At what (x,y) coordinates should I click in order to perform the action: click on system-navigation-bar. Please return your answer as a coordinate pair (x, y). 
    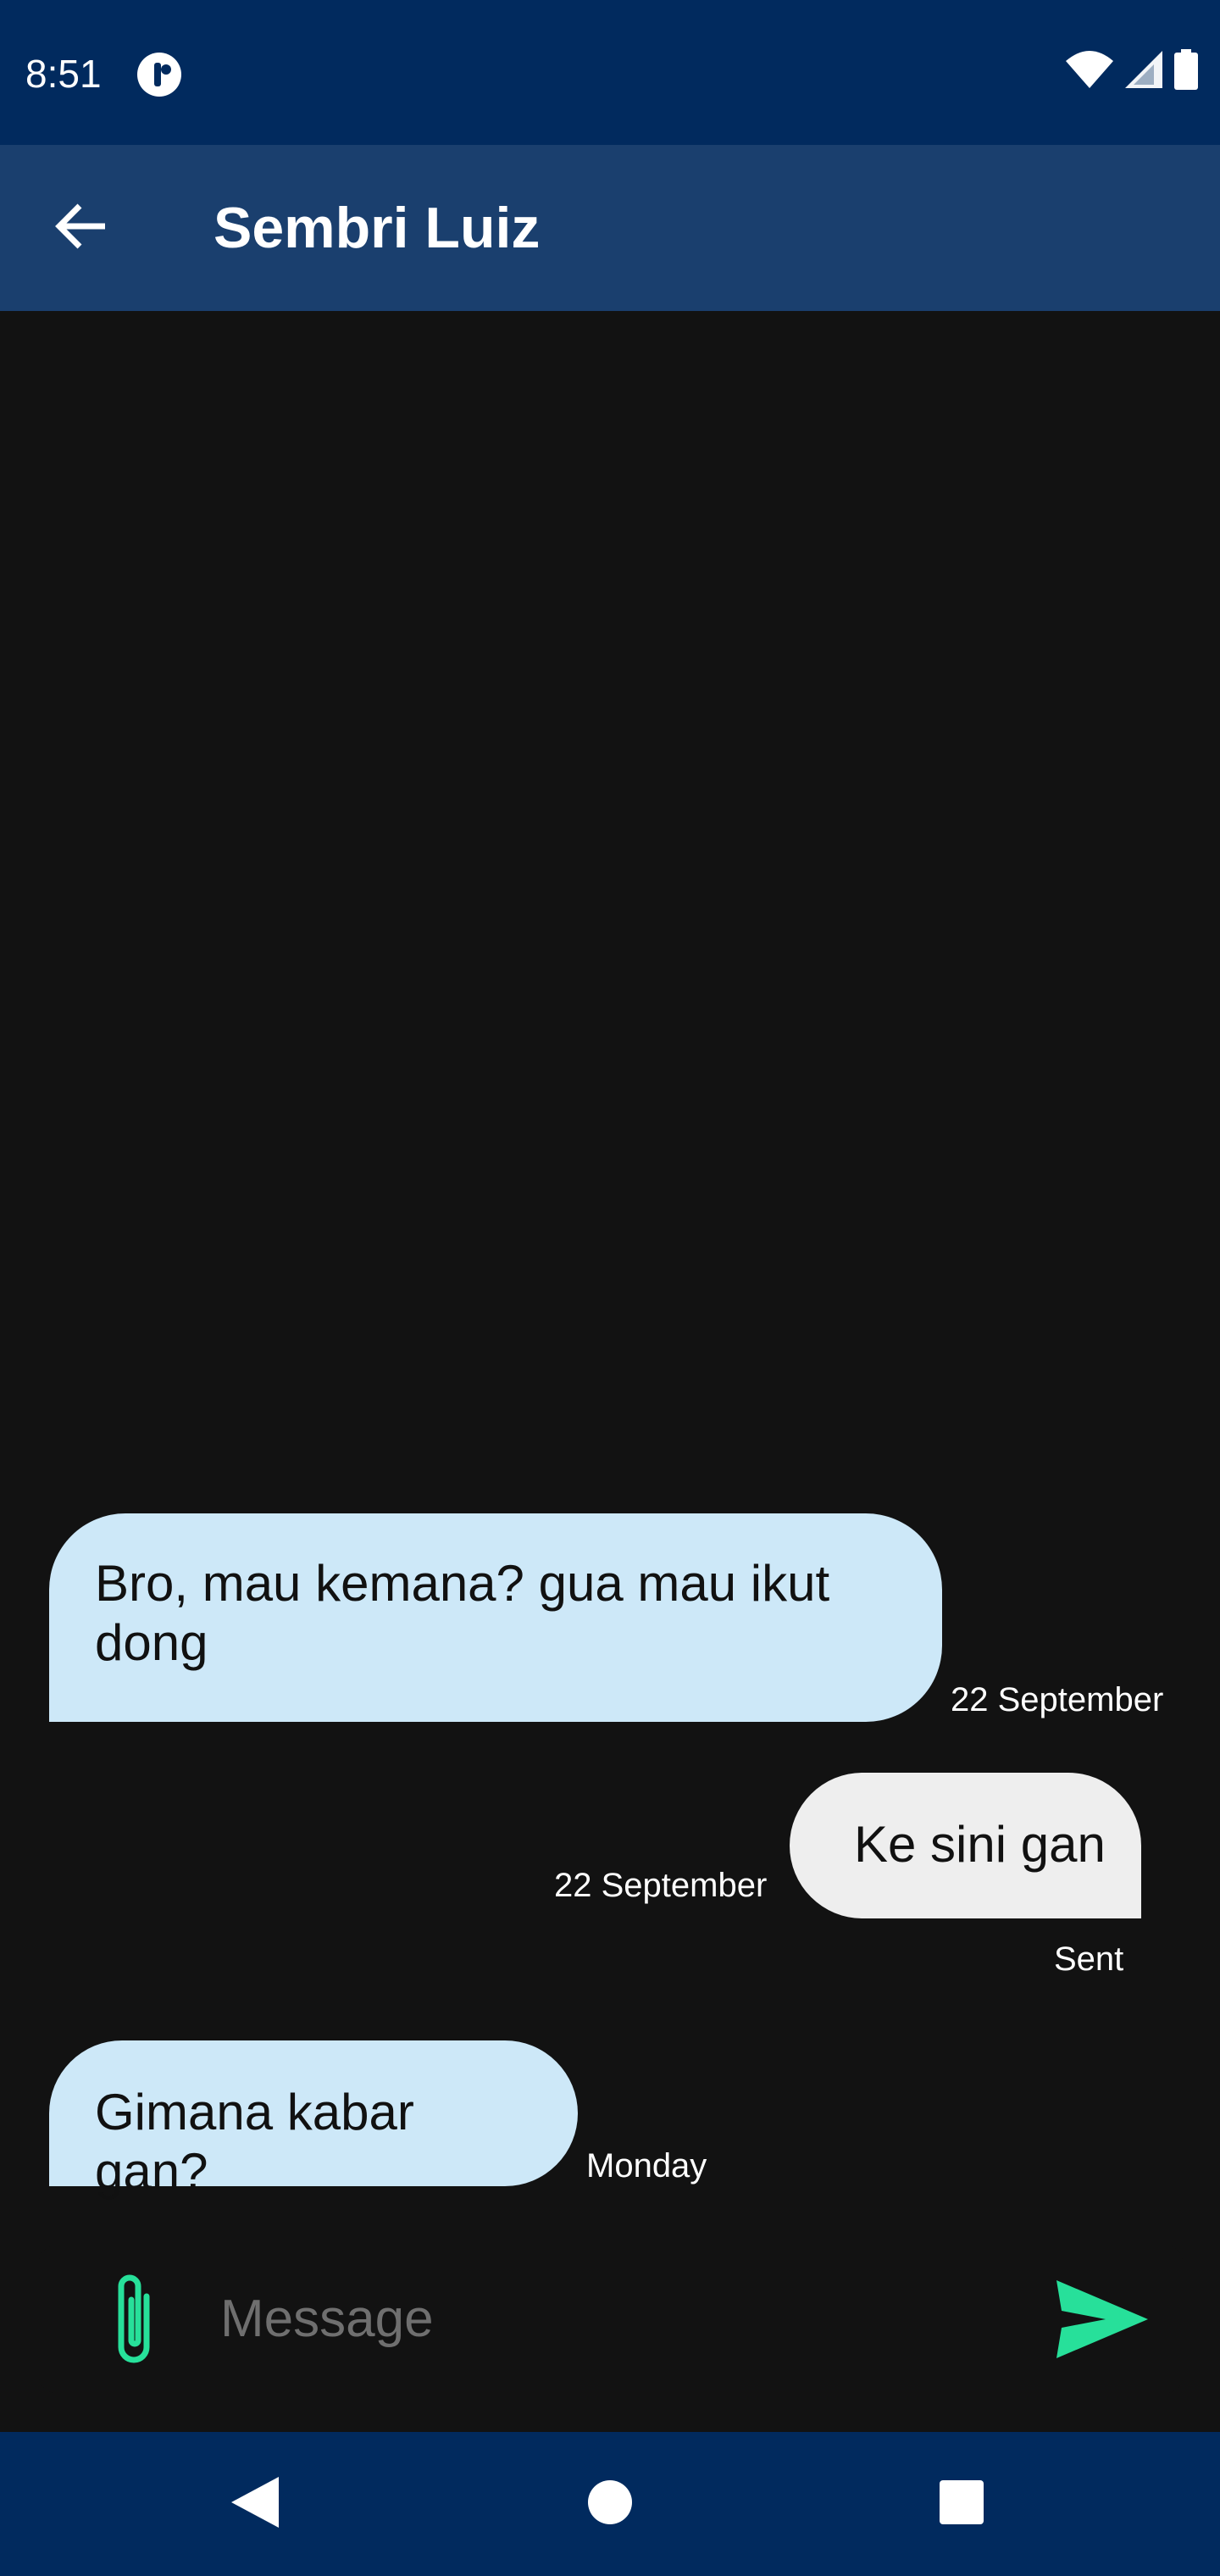
    Looking at the image, I should click on (610, 2504).